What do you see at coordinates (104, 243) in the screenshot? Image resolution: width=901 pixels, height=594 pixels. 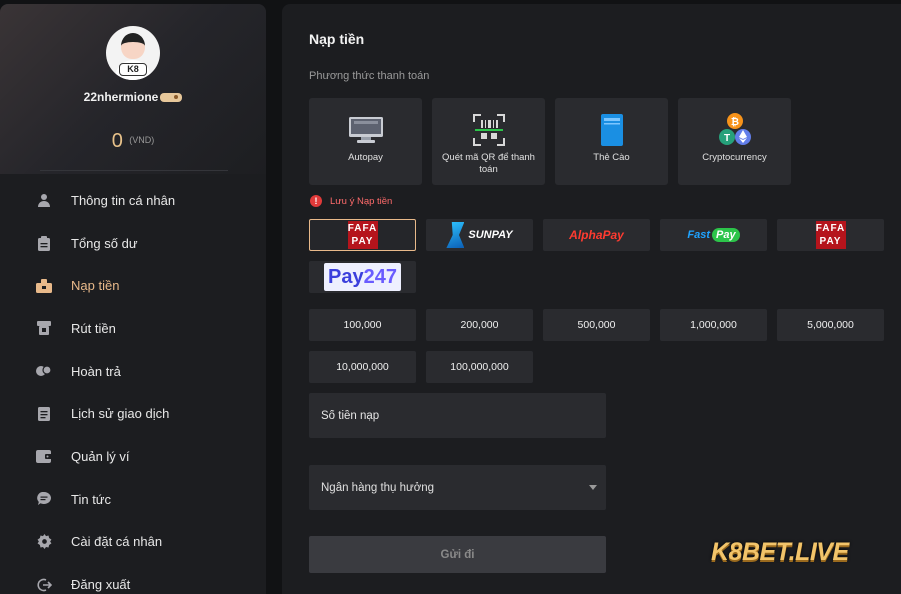 I see `sidebar-item-label: Tổng số dư` at bounding box center [104, 243].